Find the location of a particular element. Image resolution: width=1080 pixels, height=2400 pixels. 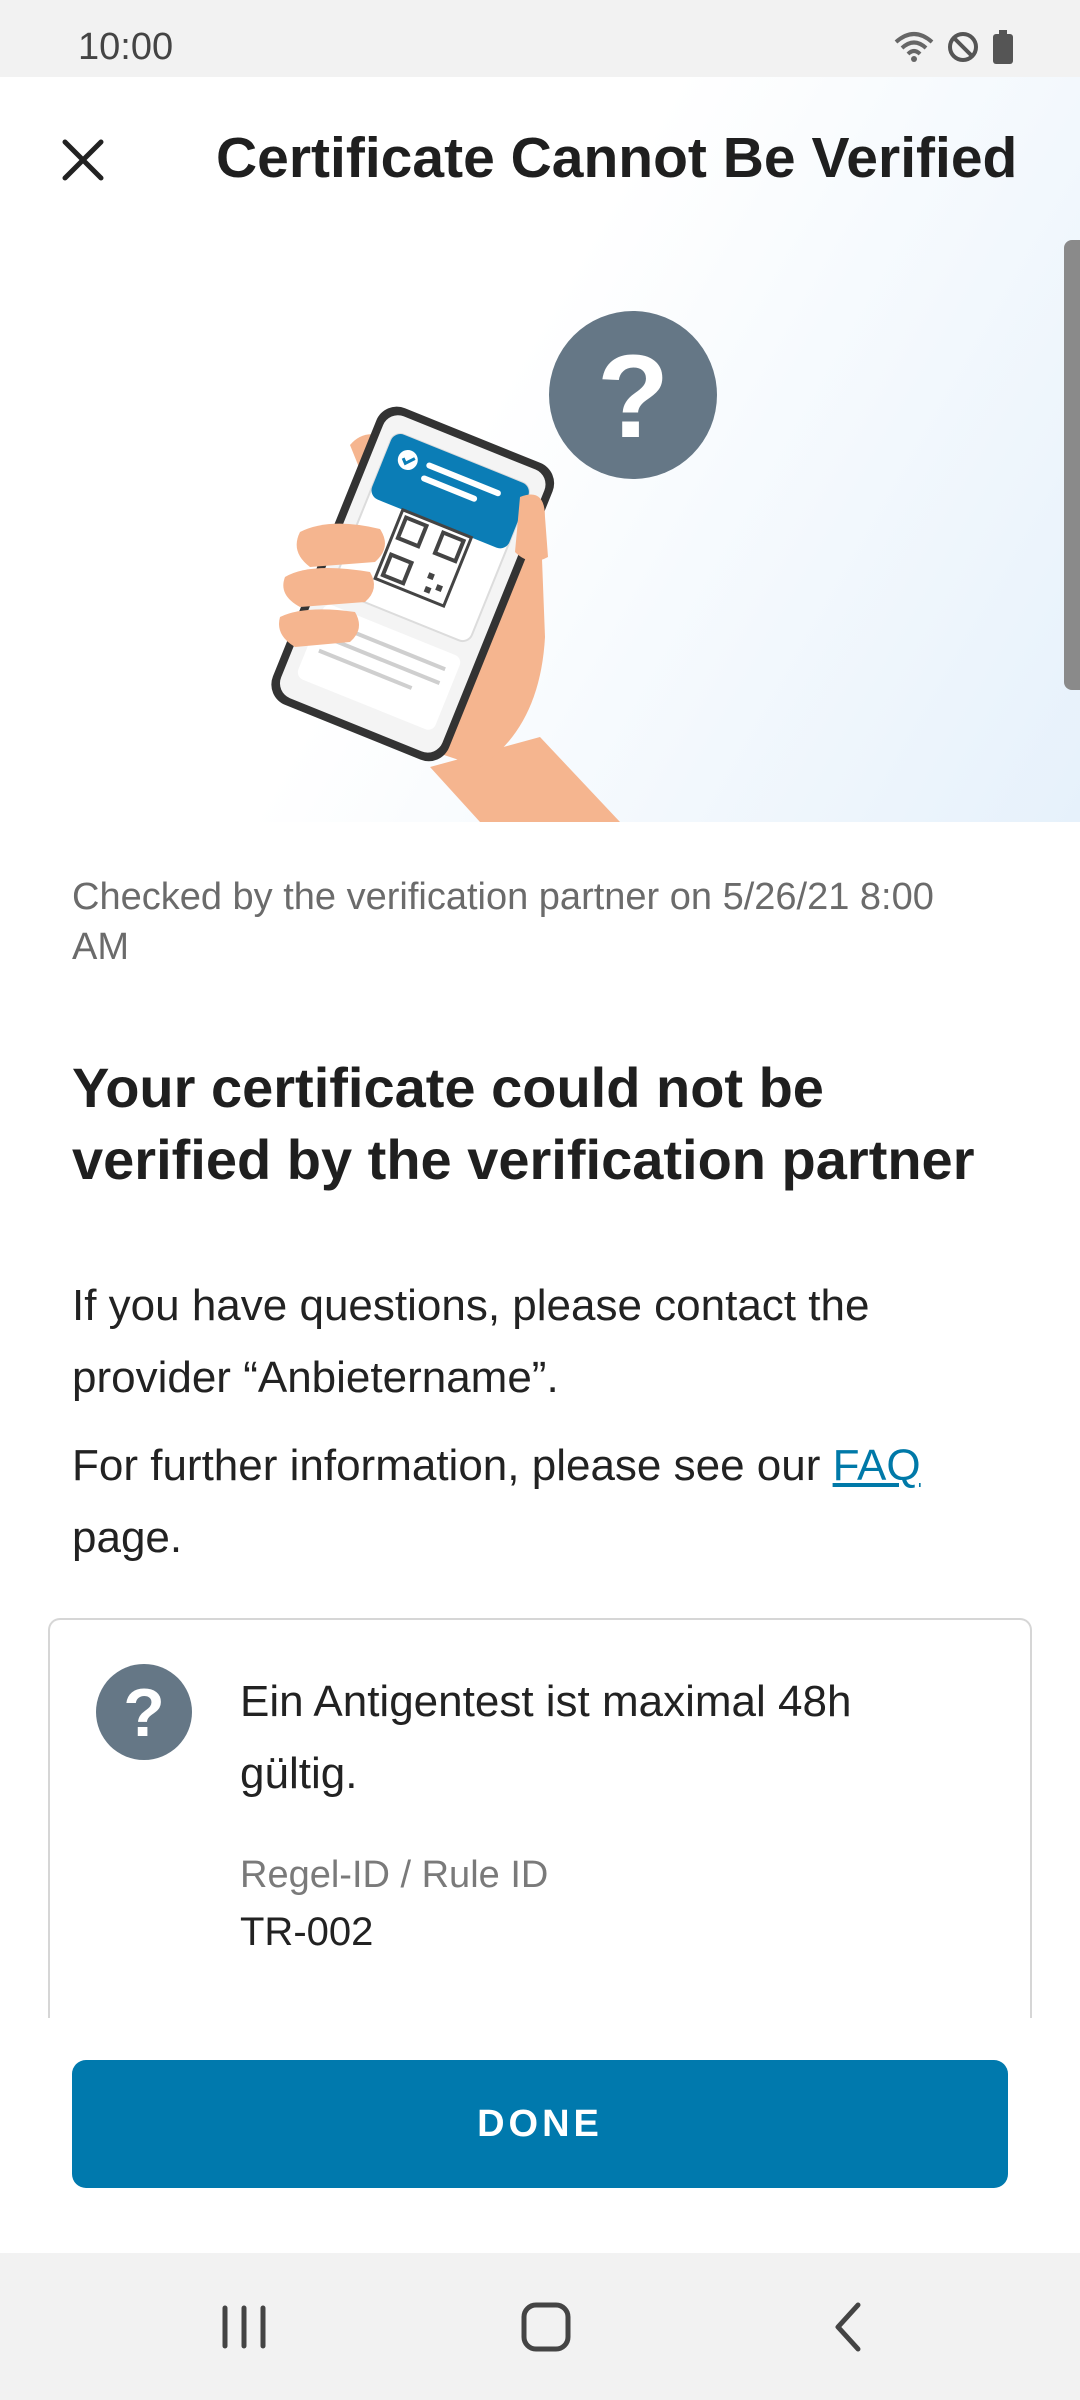

back-button is located at coordinates (848, 2327).